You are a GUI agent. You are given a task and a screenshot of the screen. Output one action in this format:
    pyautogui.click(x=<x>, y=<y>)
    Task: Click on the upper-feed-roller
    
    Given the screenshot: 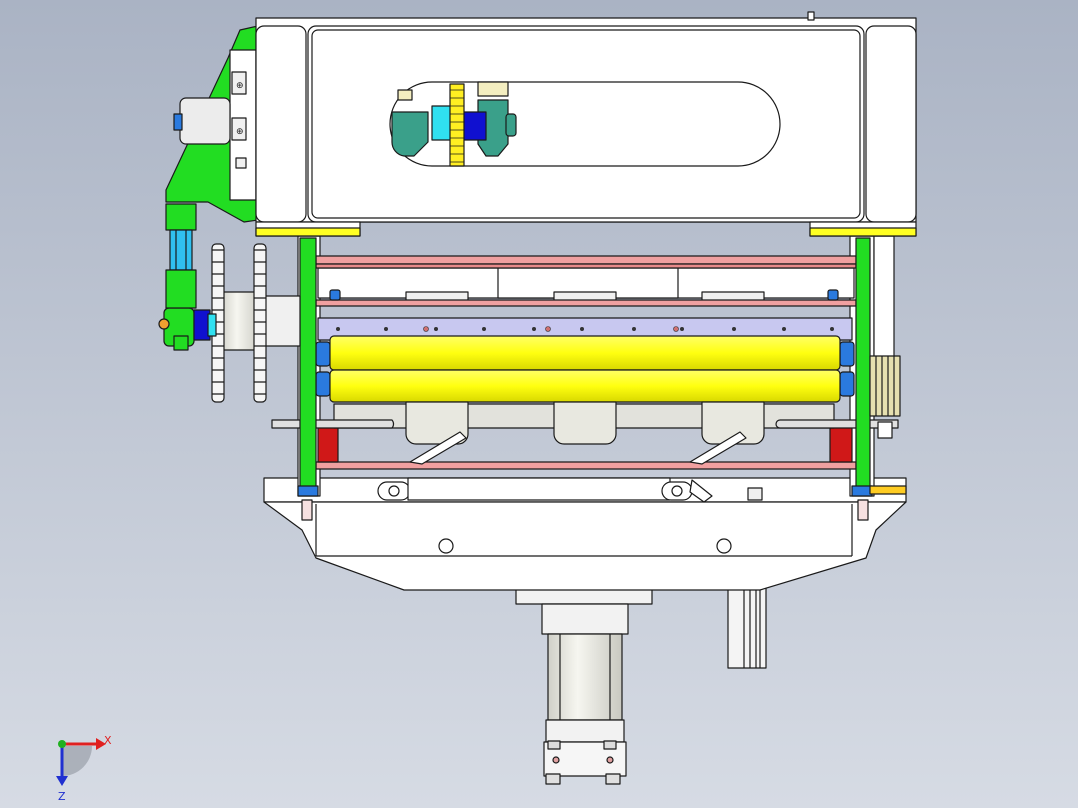 What is the action you would take?
    pyautogui.click(x=585, y=353)
    